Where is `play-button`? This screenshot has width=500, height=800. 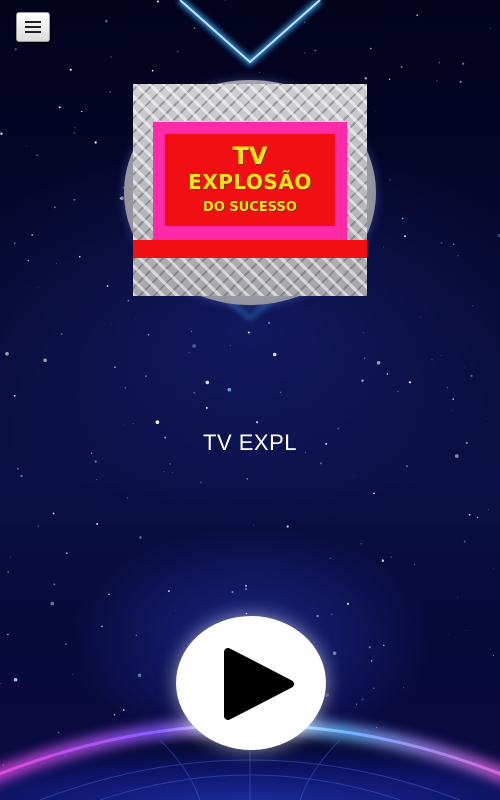 play-button is located at coordinates (251, 683).